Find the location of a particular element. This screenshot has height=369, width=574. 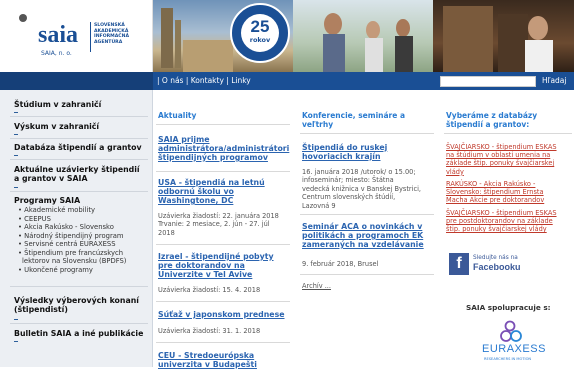

program-item: • Servisné centrá EURAXESS is located at coordinates (67, 244).